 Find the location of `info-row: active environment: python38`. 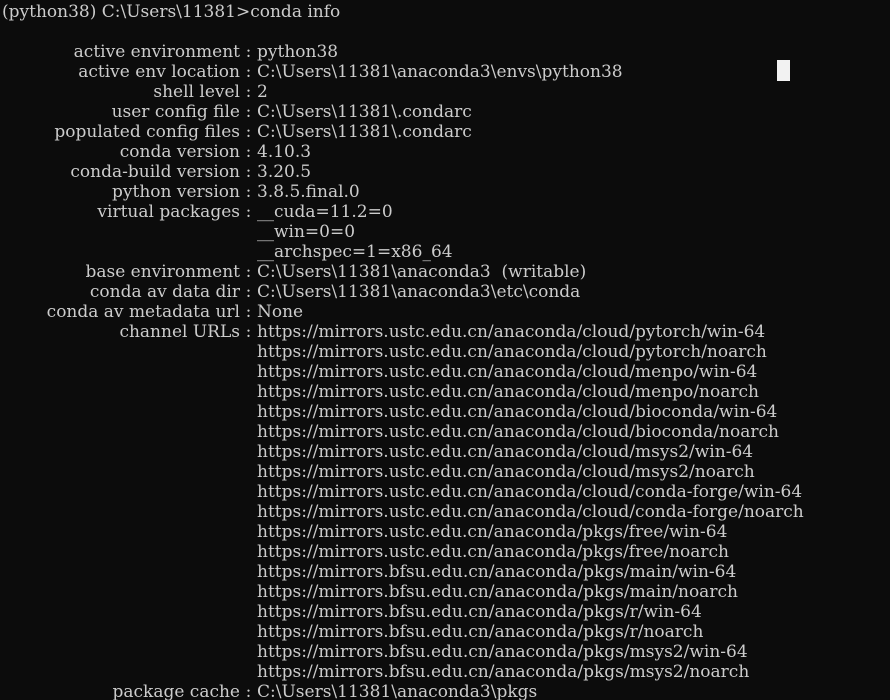

info-row: active environment: python38 is located at coordinates (445, 52).